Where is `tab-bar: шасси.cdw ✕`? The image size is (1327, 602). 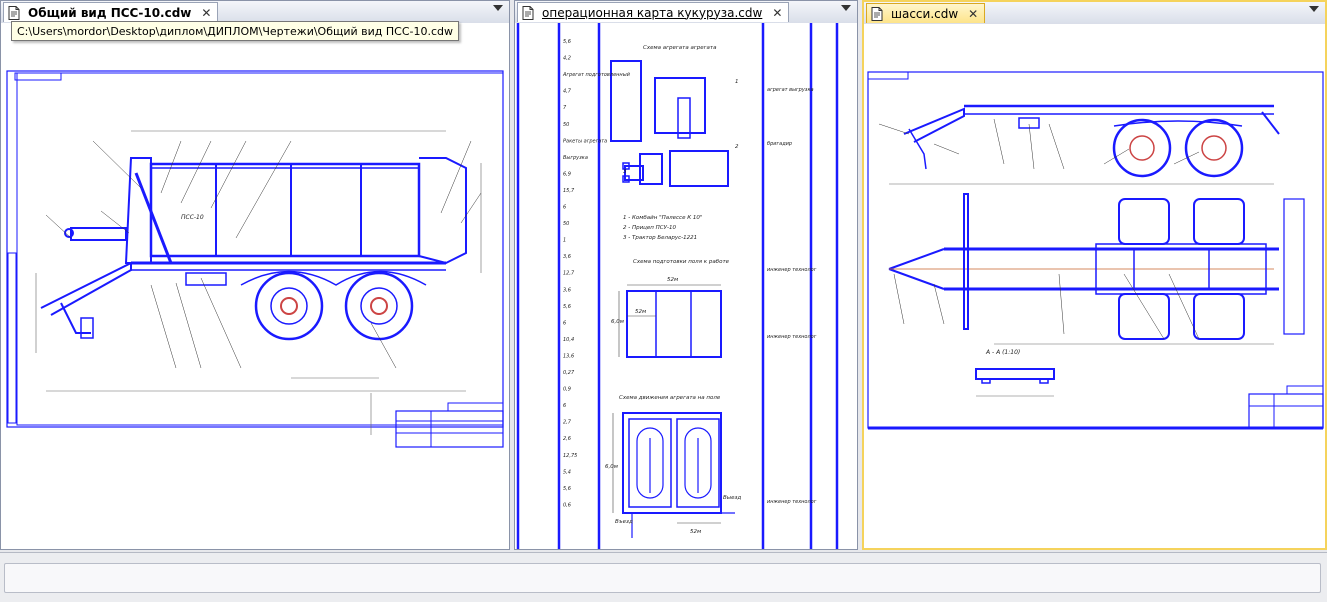
tab-bar: шасси.cdw ✕ is located at coordinates (1094, 13).